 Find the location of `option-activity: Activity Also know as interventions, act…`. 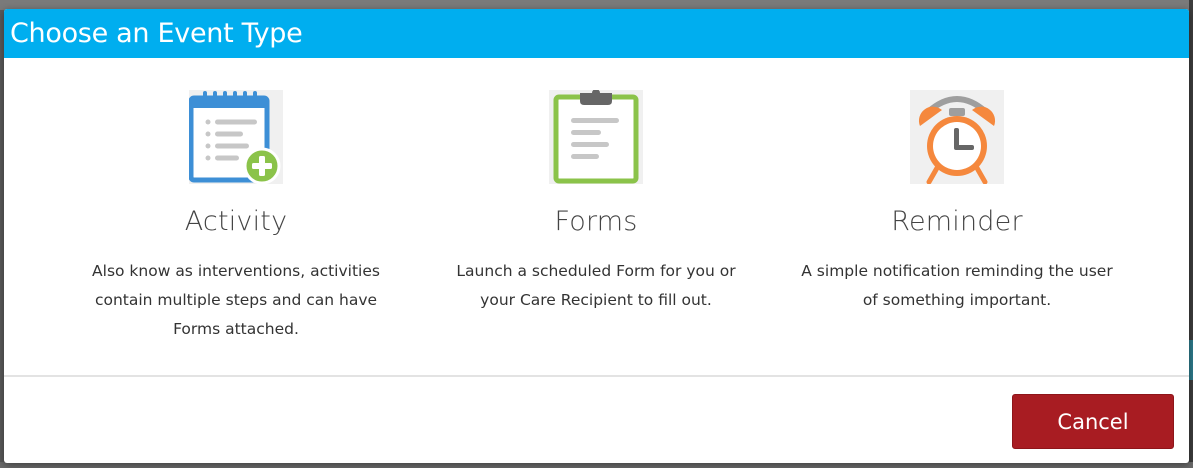

option-activity: Activity Also know as interventions, act… is located at coordinates (236, 217).